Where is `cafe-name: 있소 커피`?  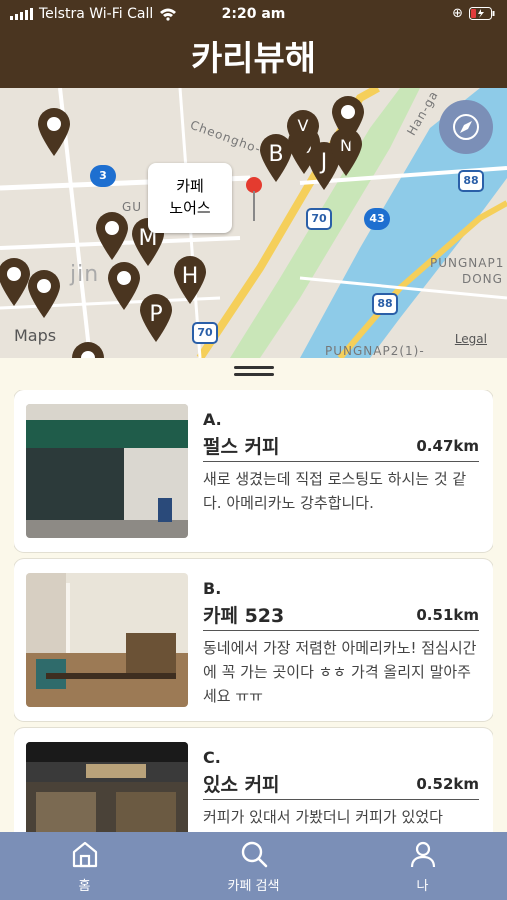
cafe-name: 있소 커피 is located at coordinates (241, 785).